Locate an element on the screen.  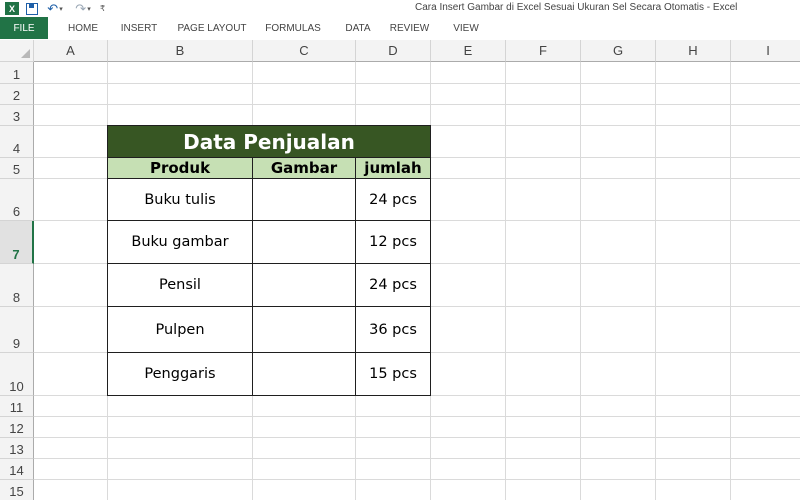
column-header-b: B is located at coordinates (180, 51).